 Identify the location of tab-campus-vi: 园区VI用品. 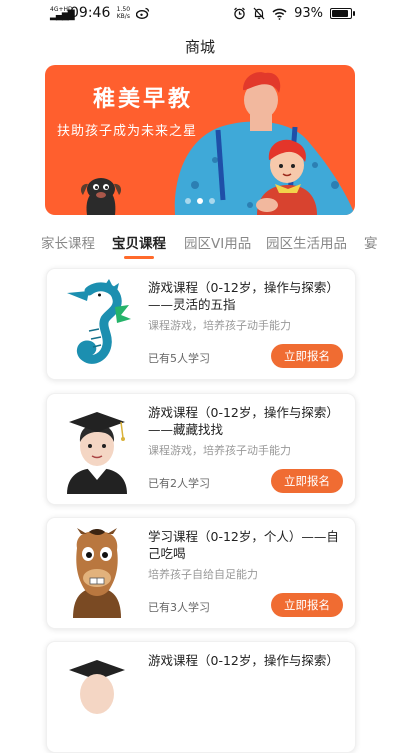
(217, 242).